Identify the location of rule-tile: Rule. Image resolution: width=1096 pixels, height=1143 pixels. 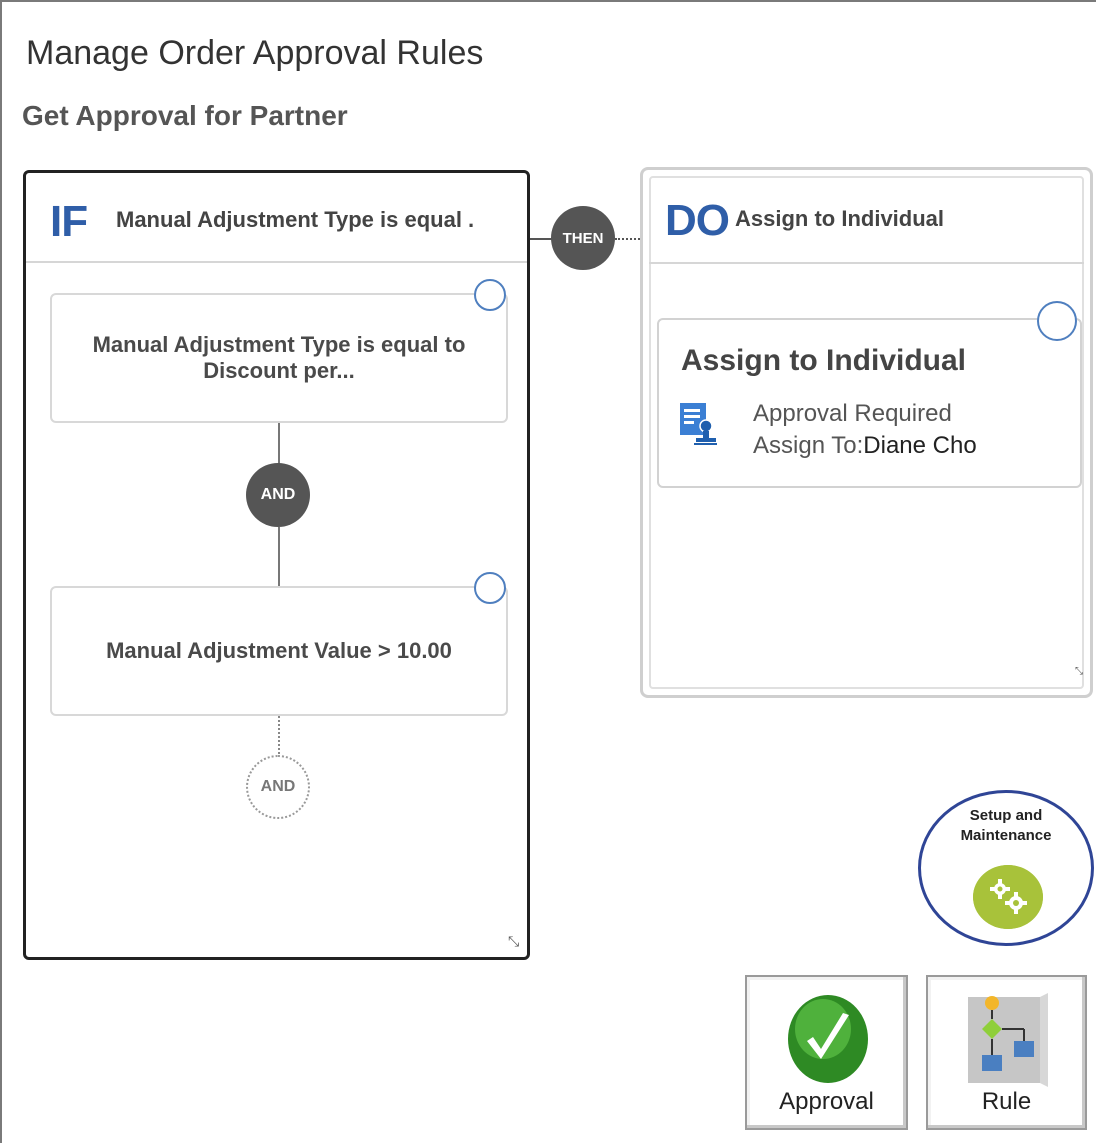
(1006, 1052).